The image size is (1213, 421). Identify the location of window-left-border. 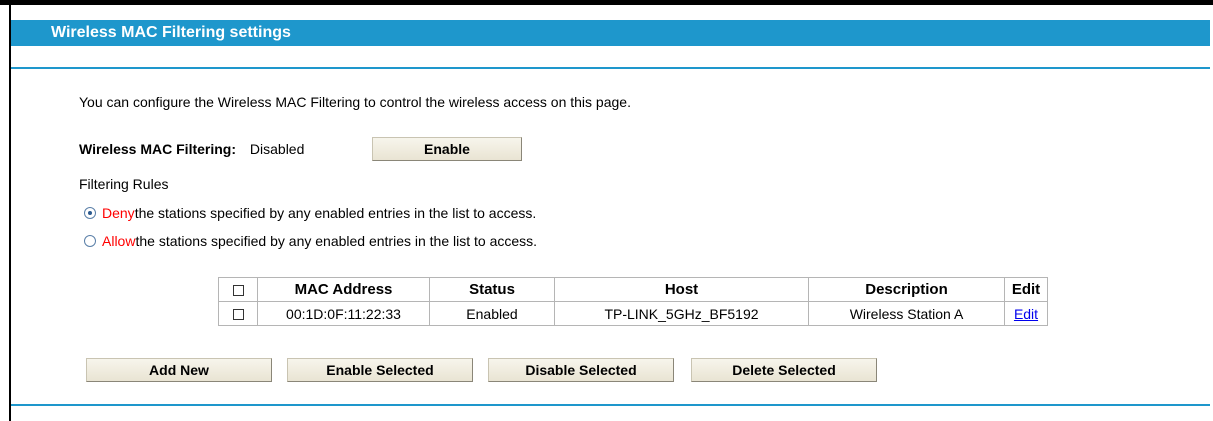
(10, 210).